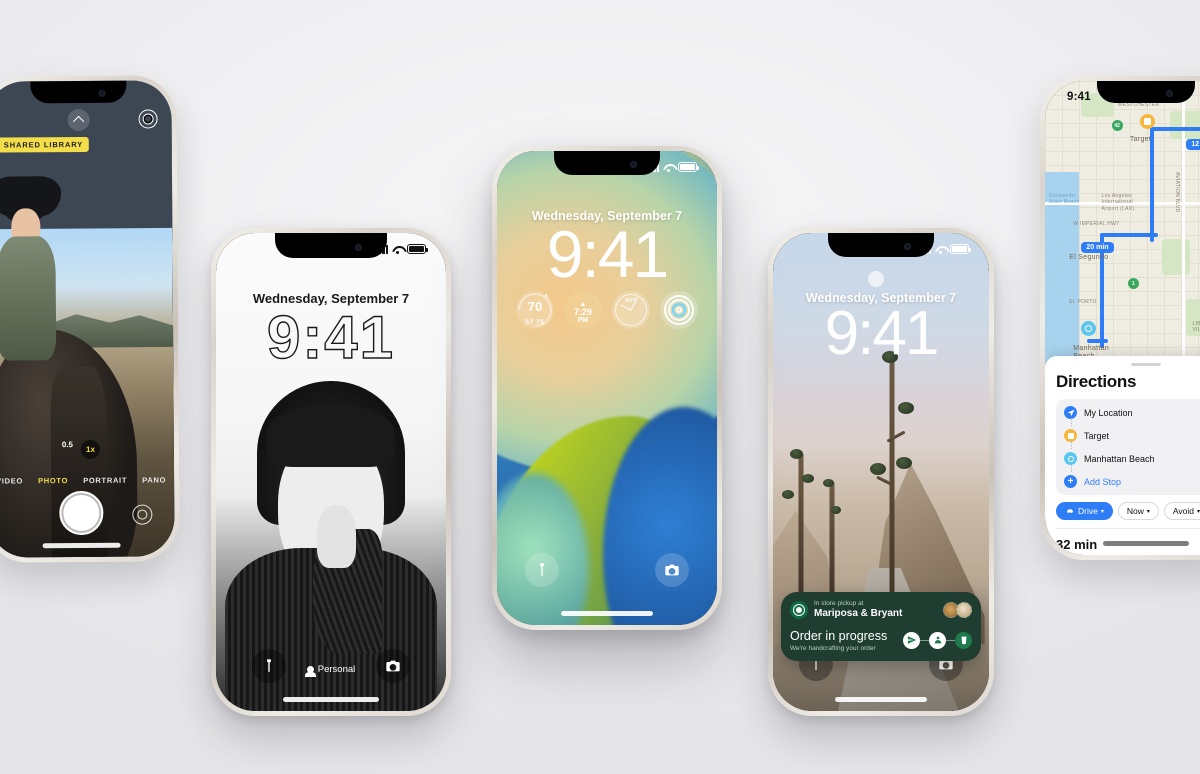 This screenshot has width=1200, height=774. I want to click on camera-mode-selector: VIDEO PHOTO PORTRAIT PANO, so click(87, 480).